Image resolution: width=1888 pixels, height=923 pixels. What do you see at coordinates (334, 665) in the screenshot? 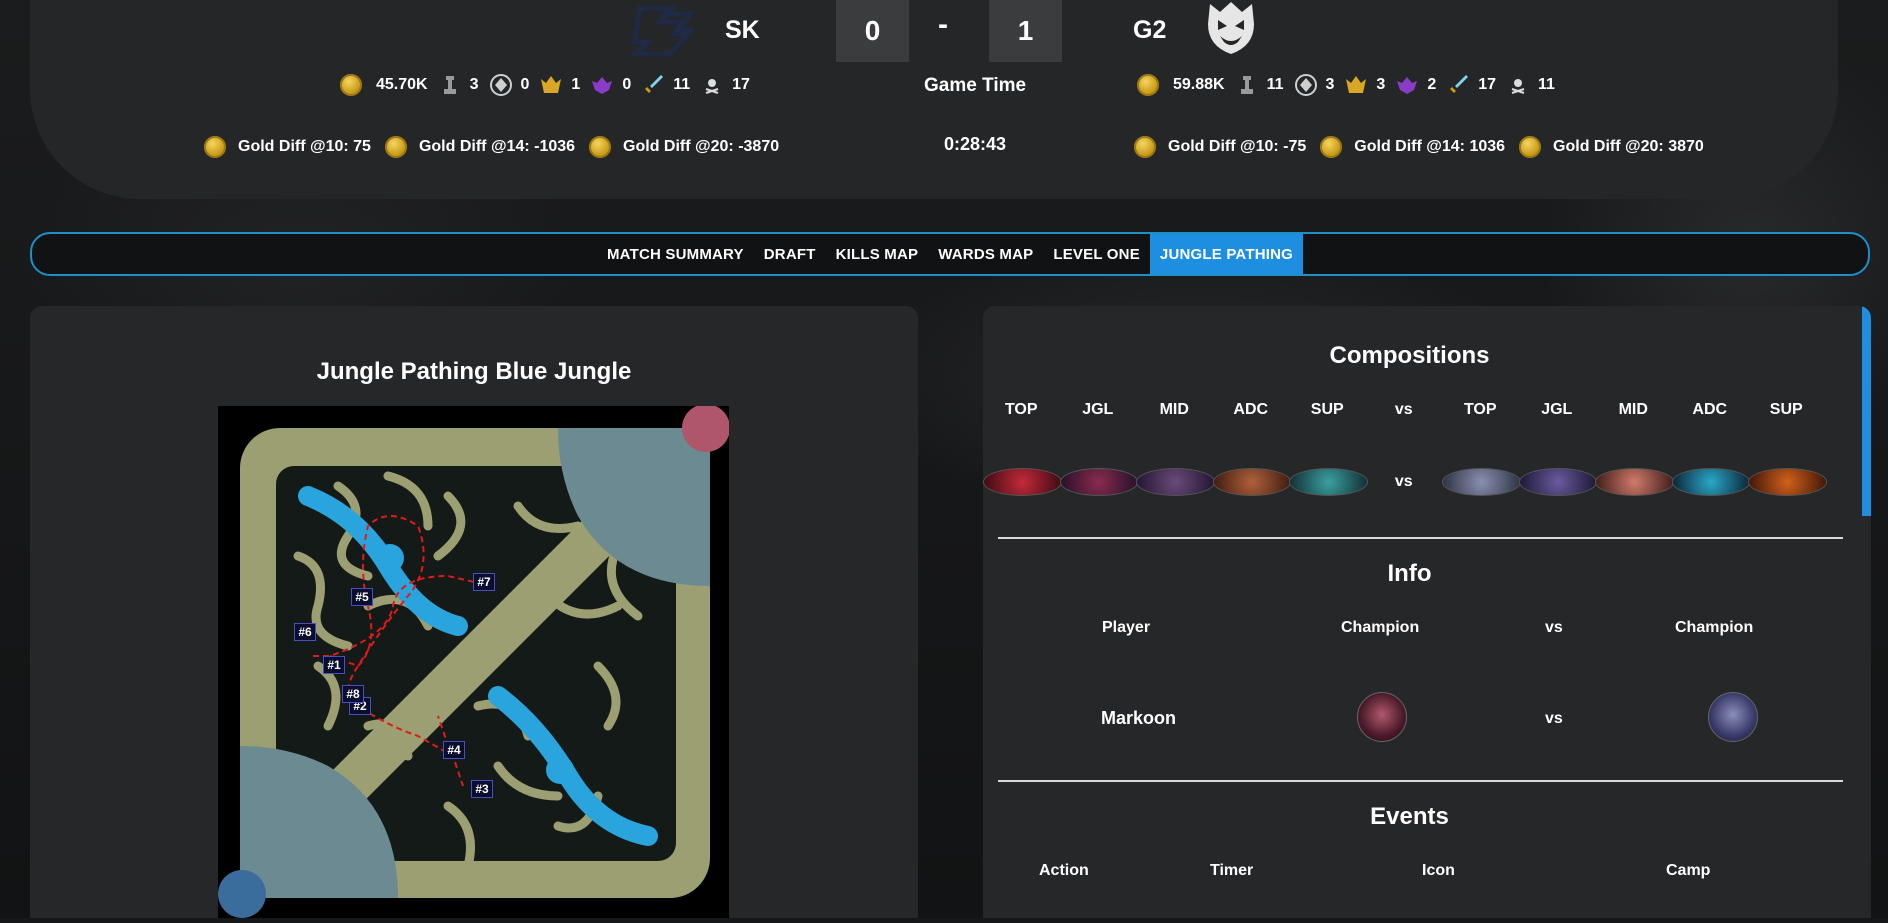
I see `path-marker-1: #1` at bounding box center [334, 665].